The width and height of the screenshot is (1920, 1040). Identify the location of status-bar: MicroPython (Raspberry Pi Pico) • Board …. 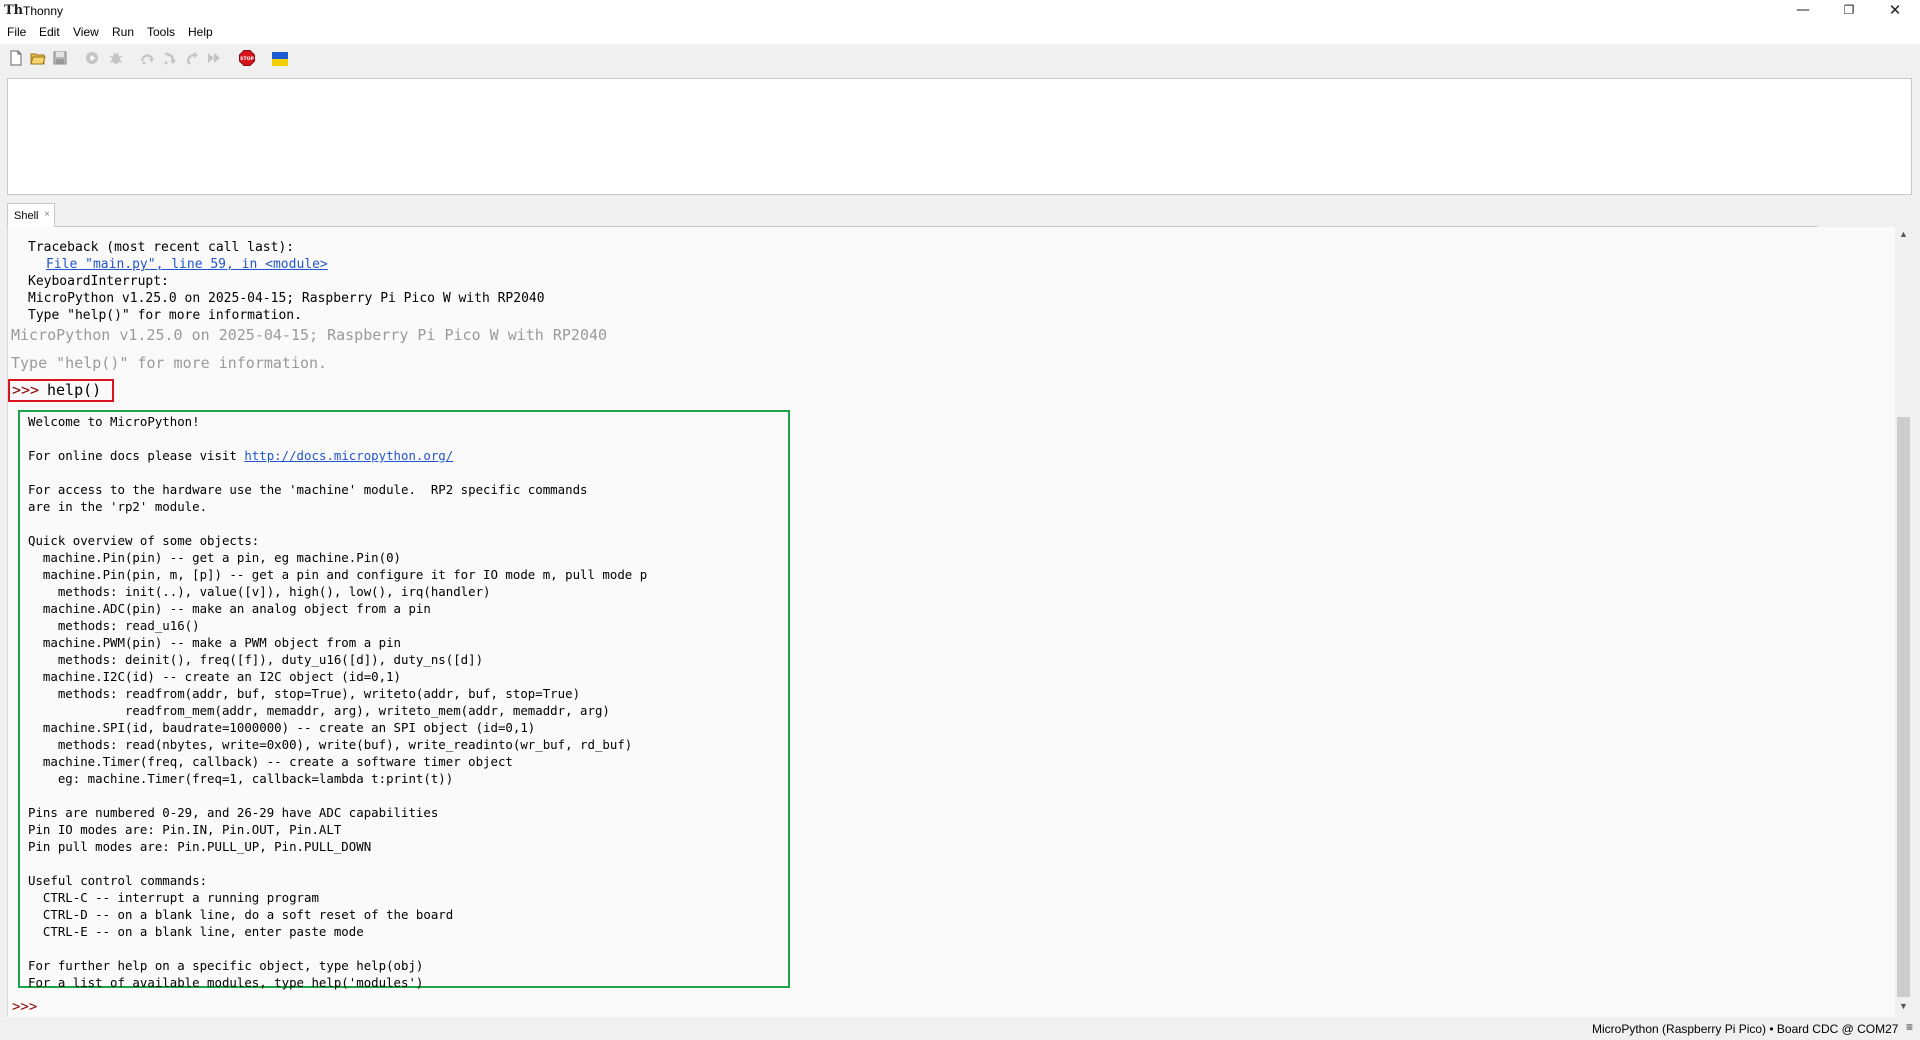
(960, 1029).